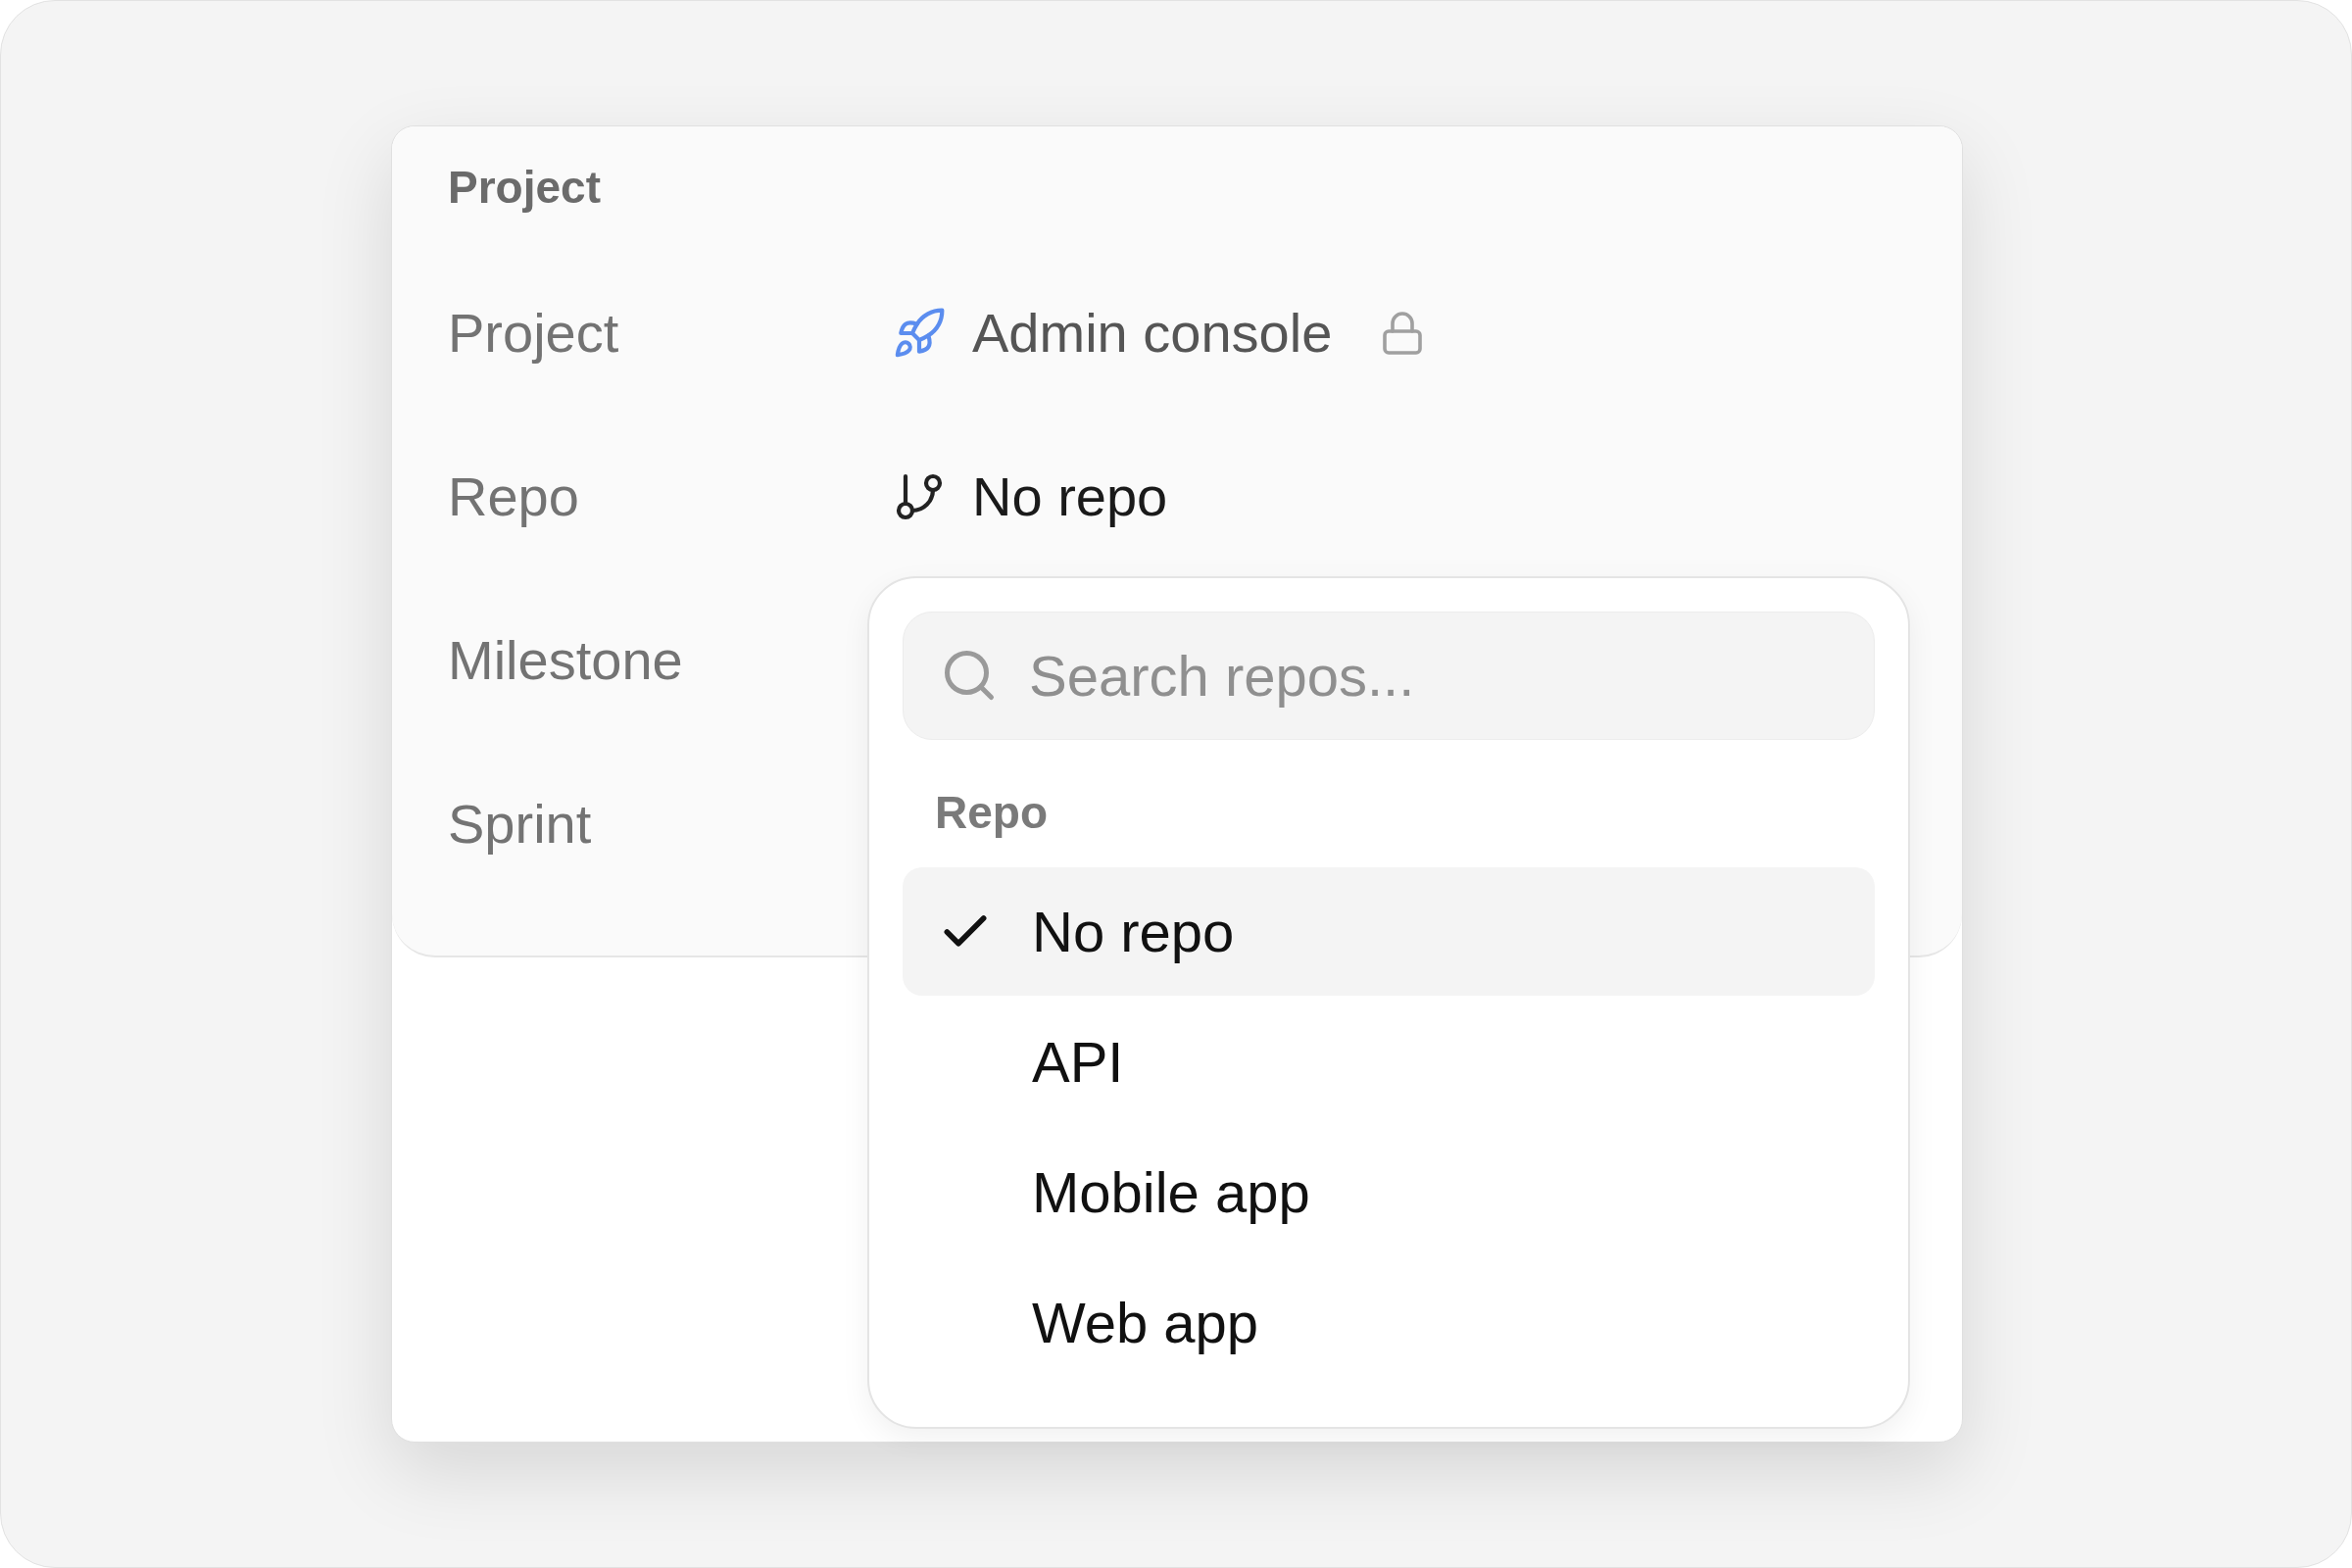 The height and width of the screenshot is (1568, 2352). Describe the element at coordinates (514, 497) in the screenshot. I see `field-label: Repo` at that location.